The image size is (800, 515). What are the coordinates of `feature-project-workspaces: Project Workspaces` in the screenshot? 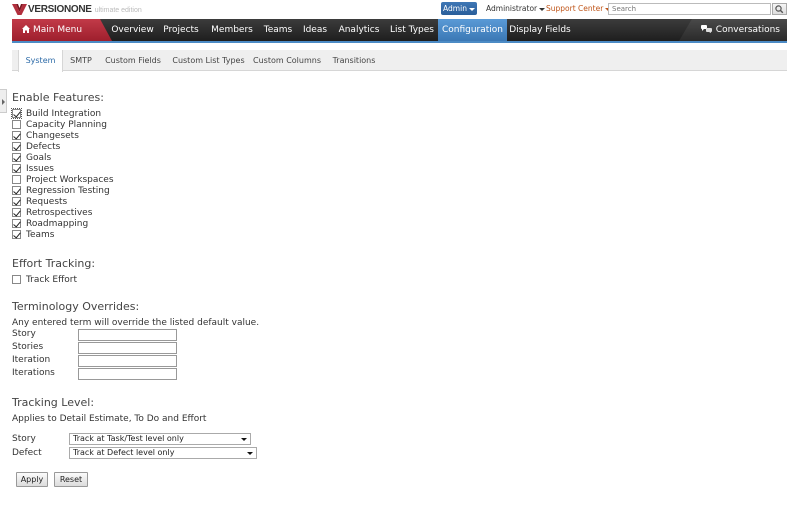 It's located at (63, 179).